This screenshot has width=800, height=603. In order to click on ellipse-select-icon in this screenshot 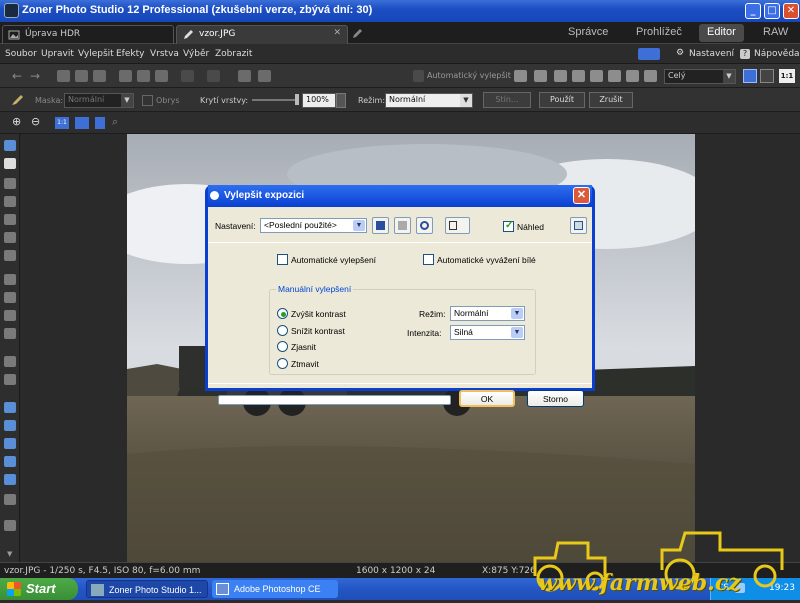, I will do `click(10, 425)`.